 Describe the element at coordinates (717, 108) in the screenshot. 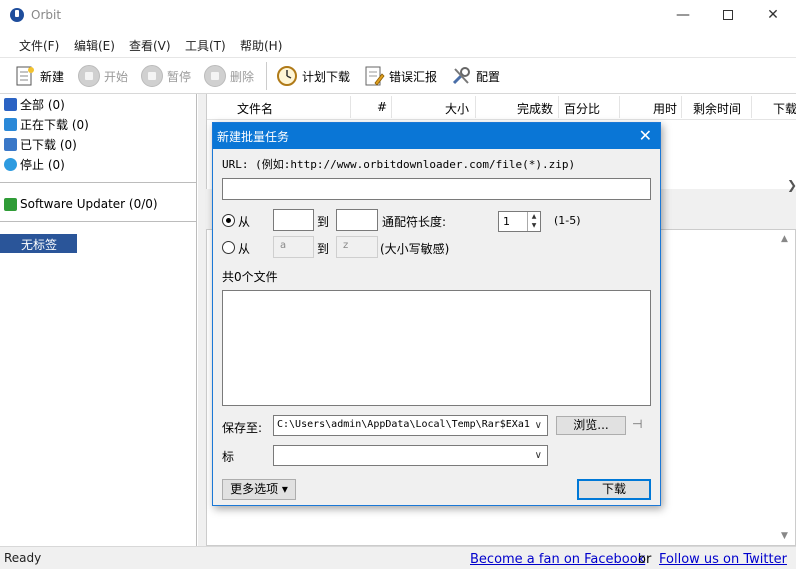

I see `col-remaining: 剩余时间` at that location.